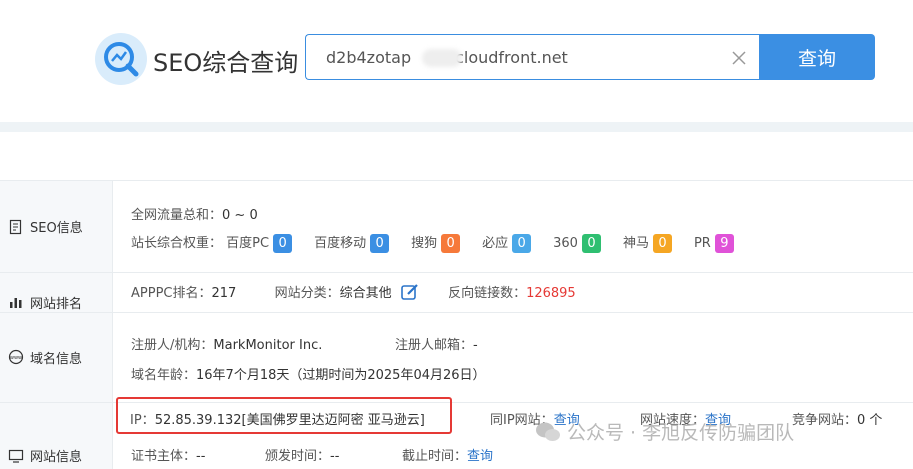  I want to click on section-label: 网站信息, so click(56, 457).